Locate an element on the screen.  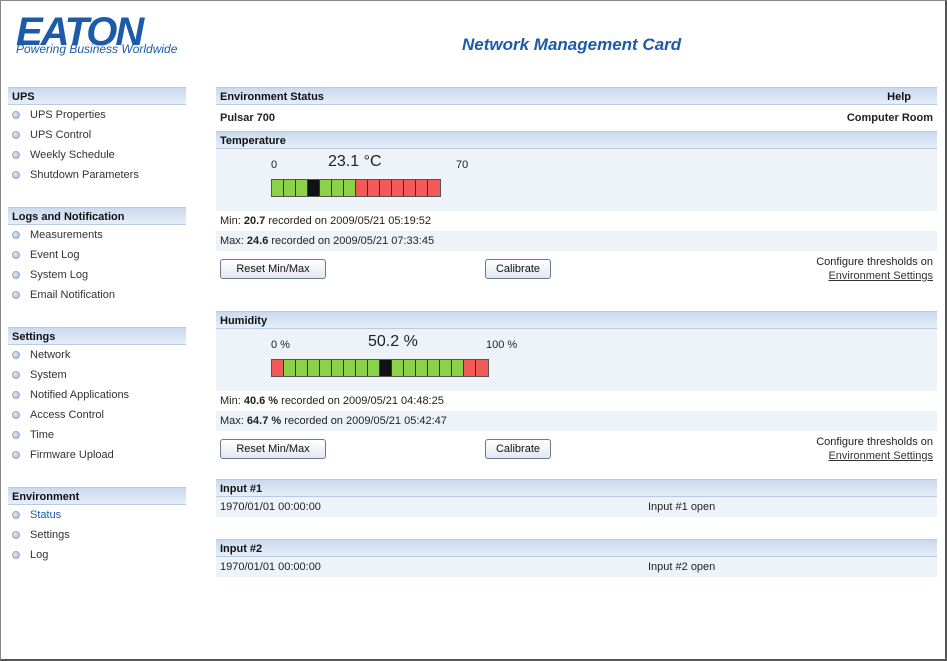
sidebar-heading: Settings is located at coordinates (97, 336).